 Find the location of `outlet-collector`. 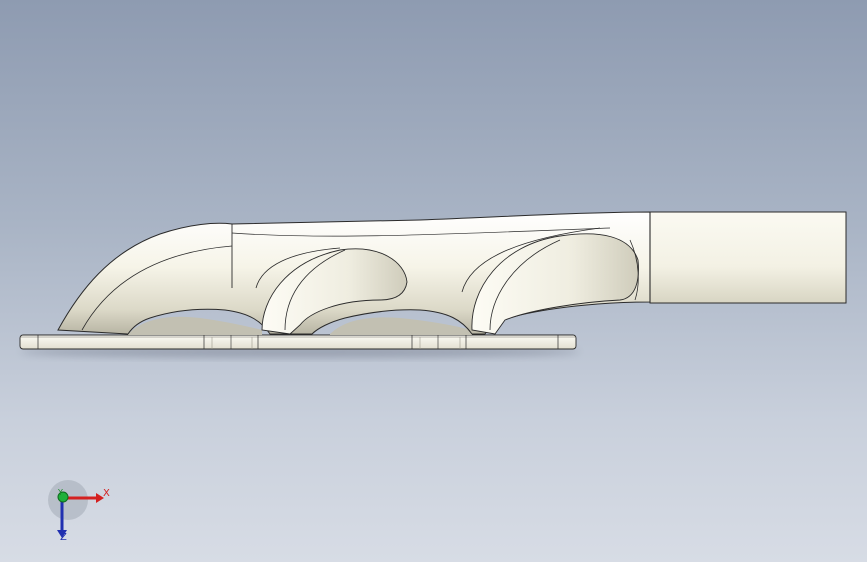

outlet-collector is located at coordinates (748, 257).